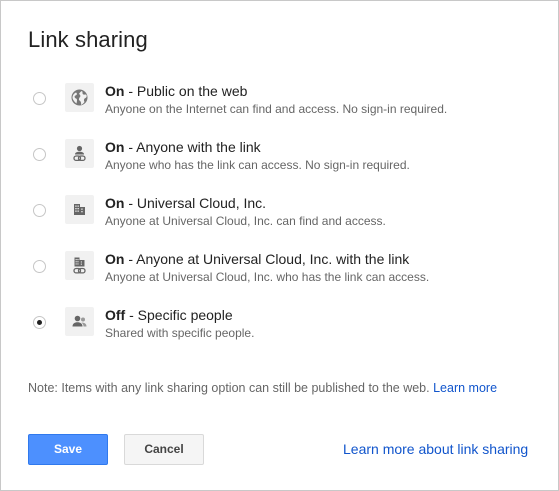 This screenshot has height=491, width=559. Describe the element at coordinates (169, 315) in the screenshot. I see `option-label: Off - Specific people` at that location.